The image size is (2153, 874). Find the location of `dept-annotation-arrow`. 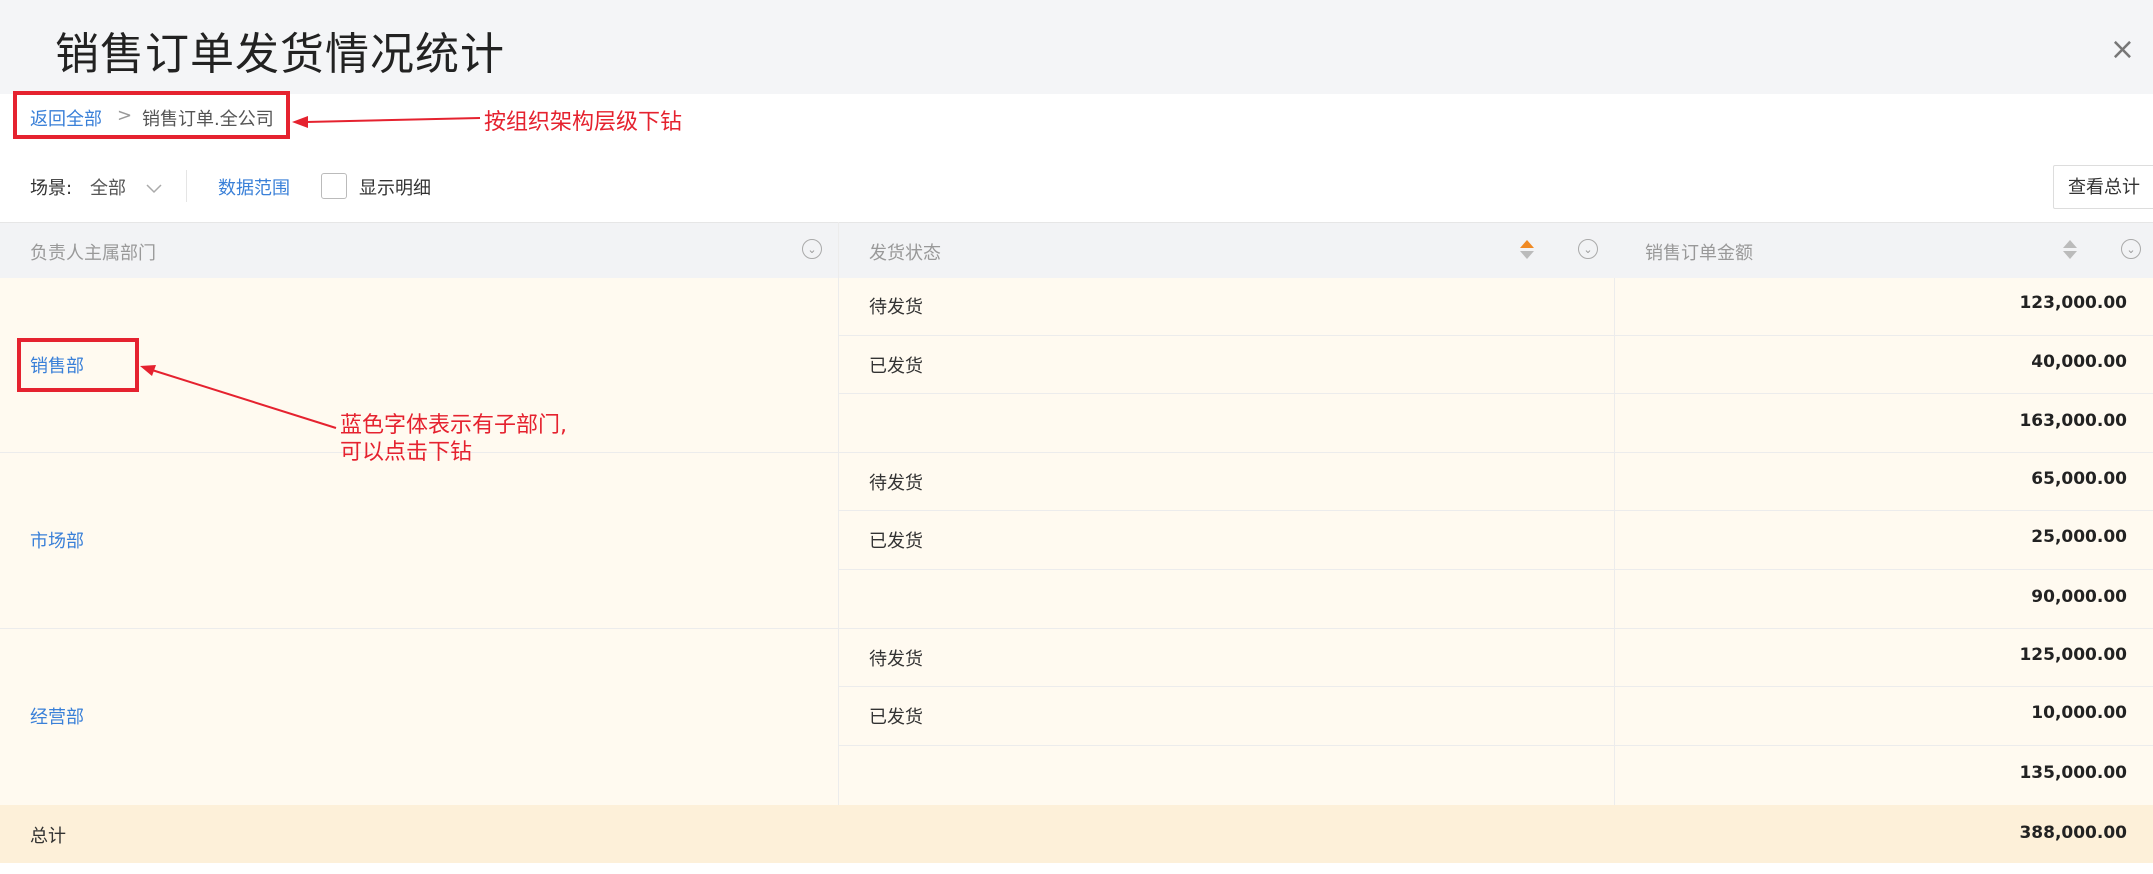

dept-annotation-arrow is located at coordinates (238, 397).